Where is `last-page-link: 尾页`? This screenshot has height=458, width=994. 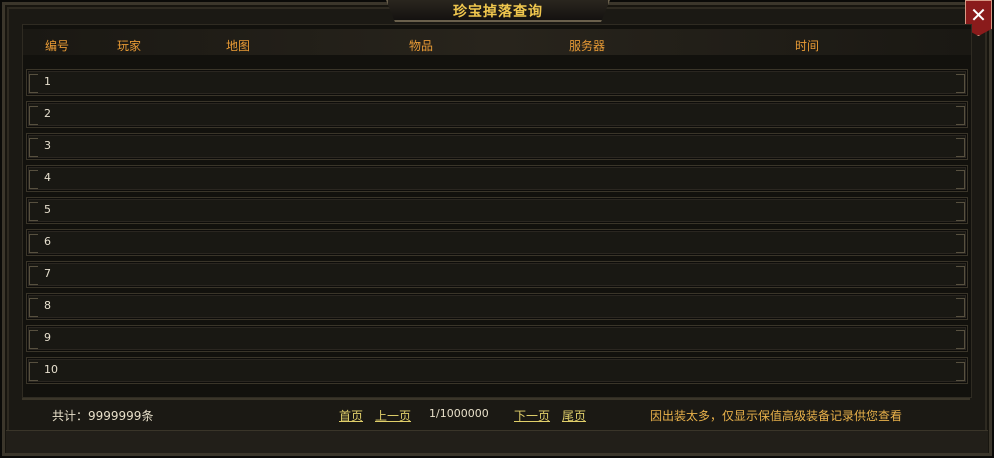 last-page-link: 尾页 is located at coordinates (574, 415).